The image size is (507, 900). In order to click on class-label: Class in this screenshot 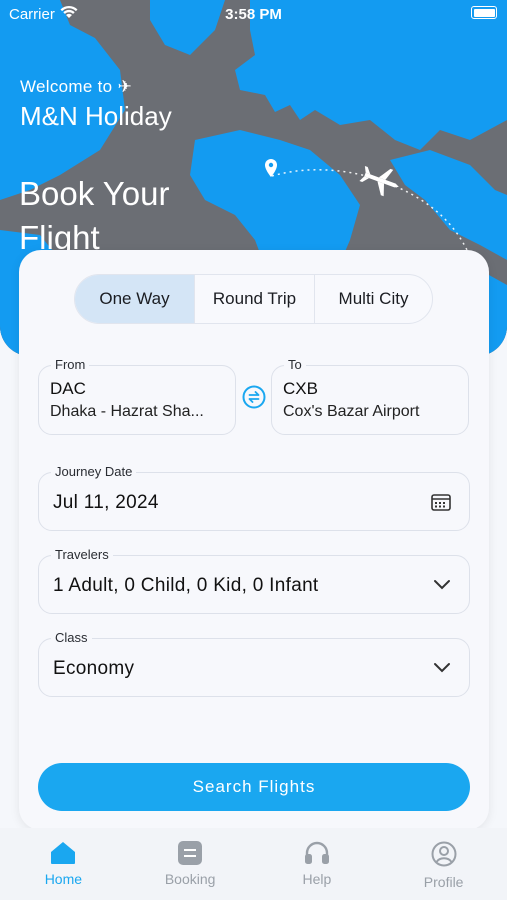, I will do `click(71, 637)`.